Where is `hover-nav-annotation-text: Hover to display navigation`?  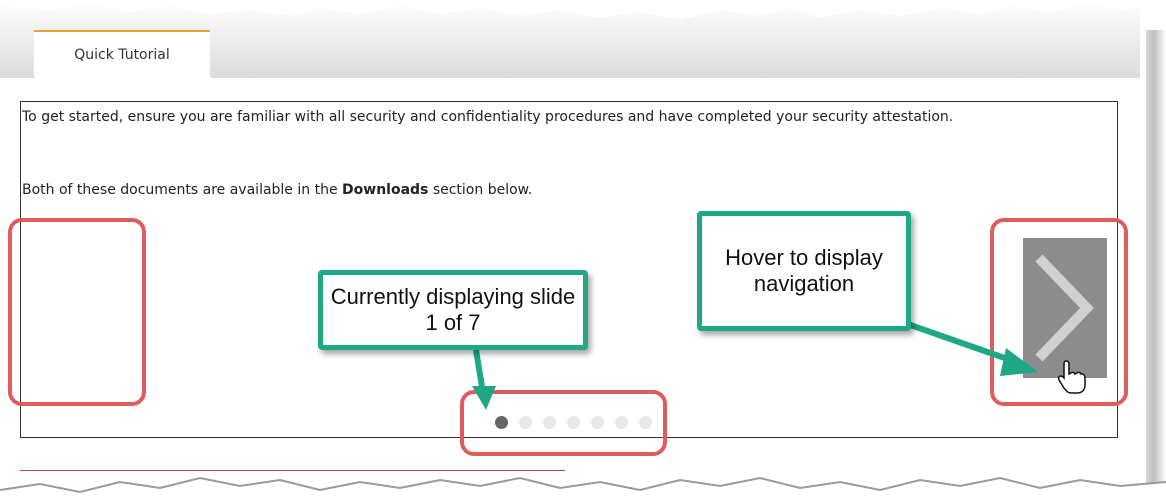 hover-nav-annotation-text: Hover to display navigation is located at coordinates (804, 270).